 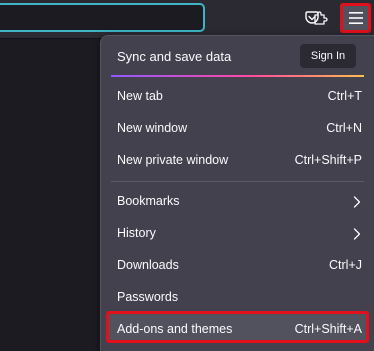 I want to click on menu-item-label: Bookmarks, so click(x=148, y=201).